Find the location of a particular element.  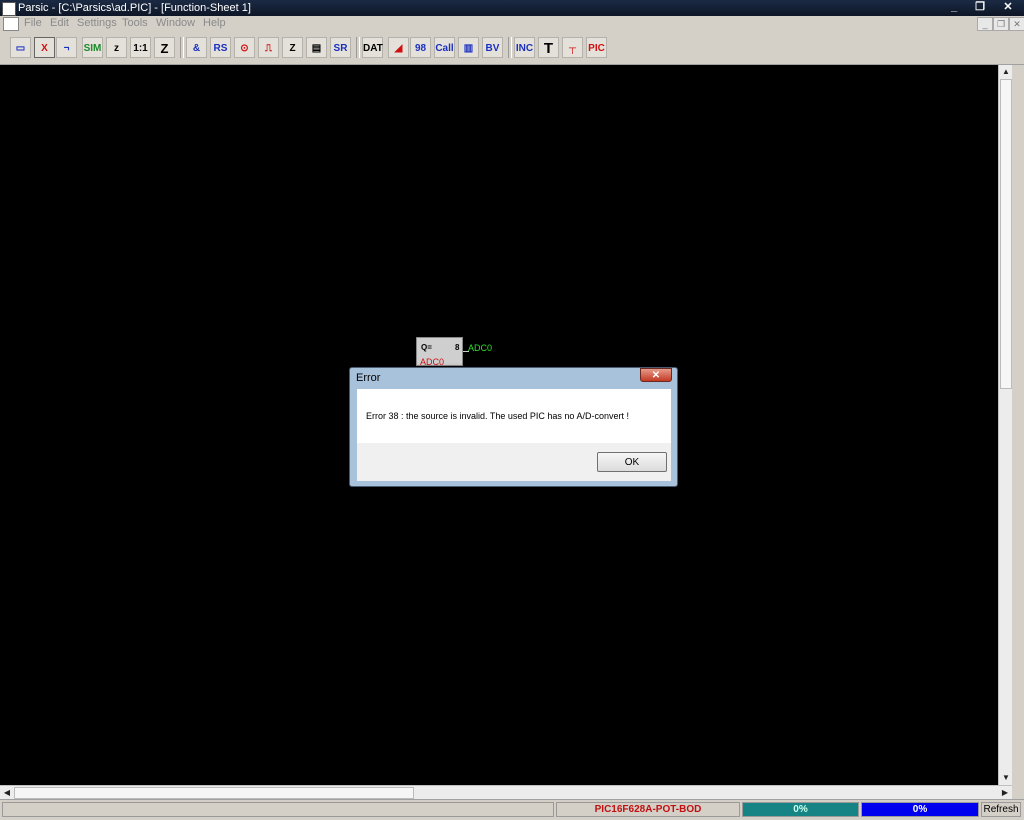

tool-text-button: T is located at coordinates (548, 47).